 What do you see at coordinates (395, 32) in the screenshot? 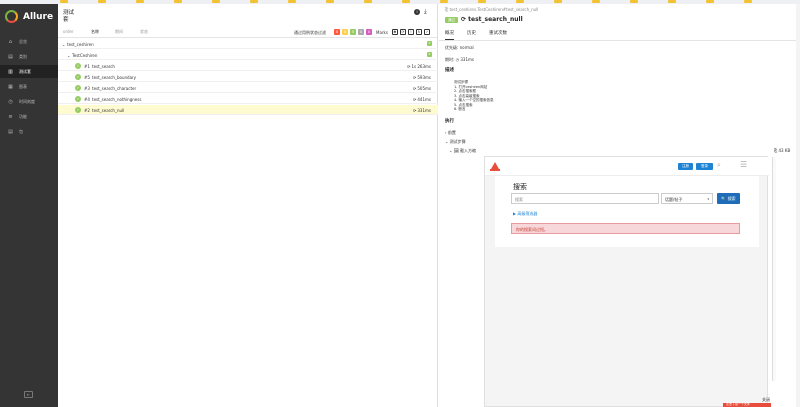
I see `mark-toggle: ✱` at bounding box center [395, 32].